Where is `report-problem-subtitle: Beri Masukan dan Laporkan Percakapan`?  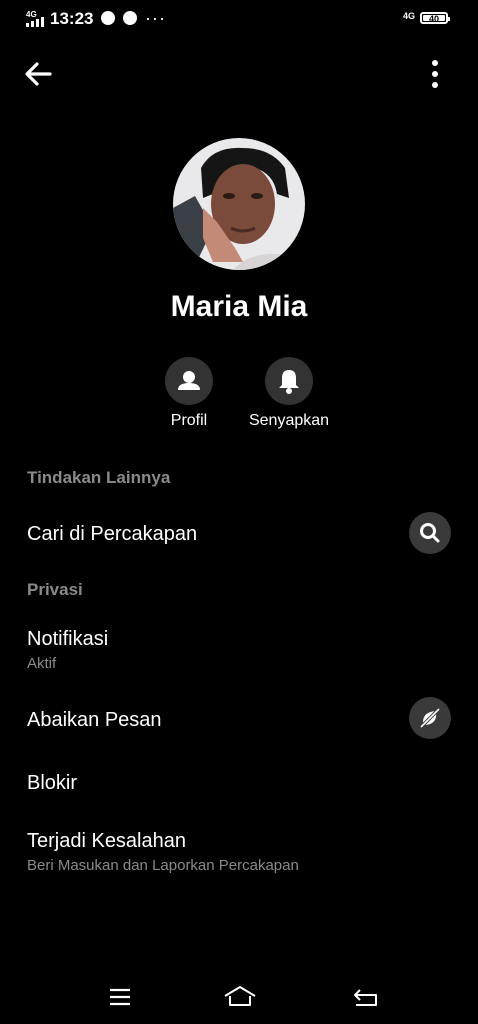 report-problem-subtitle: Beri Masukan dan Laporkan Percakapan is located at coordinates (163, 865).